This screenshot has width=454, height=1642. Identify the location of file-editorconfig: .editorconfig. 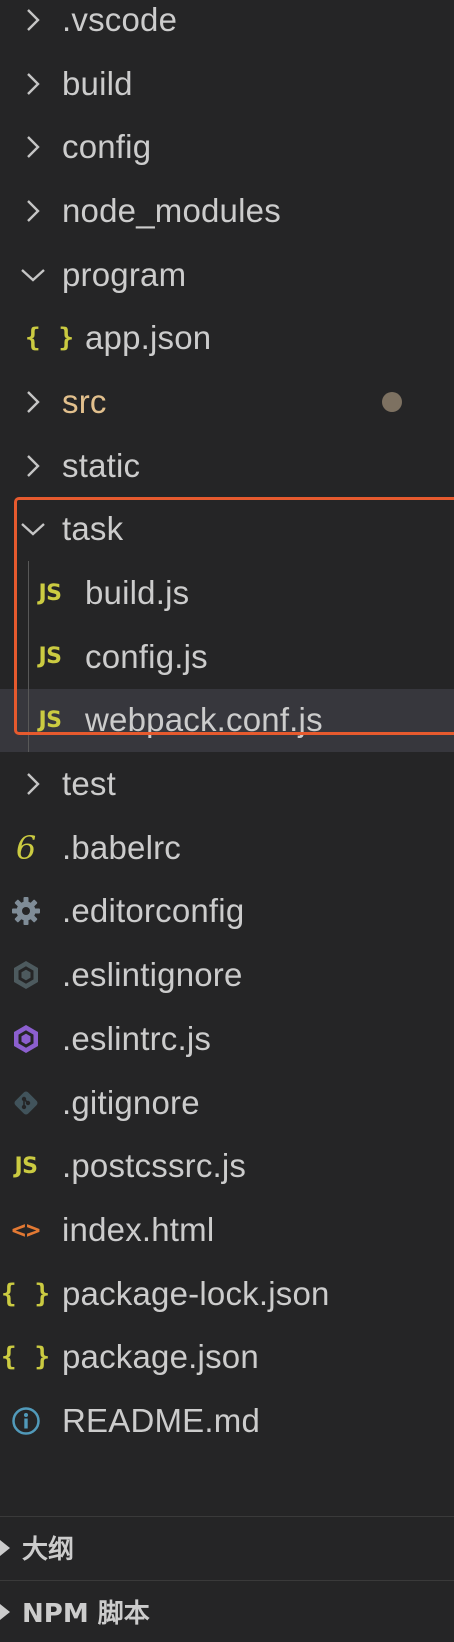
(227, 912).